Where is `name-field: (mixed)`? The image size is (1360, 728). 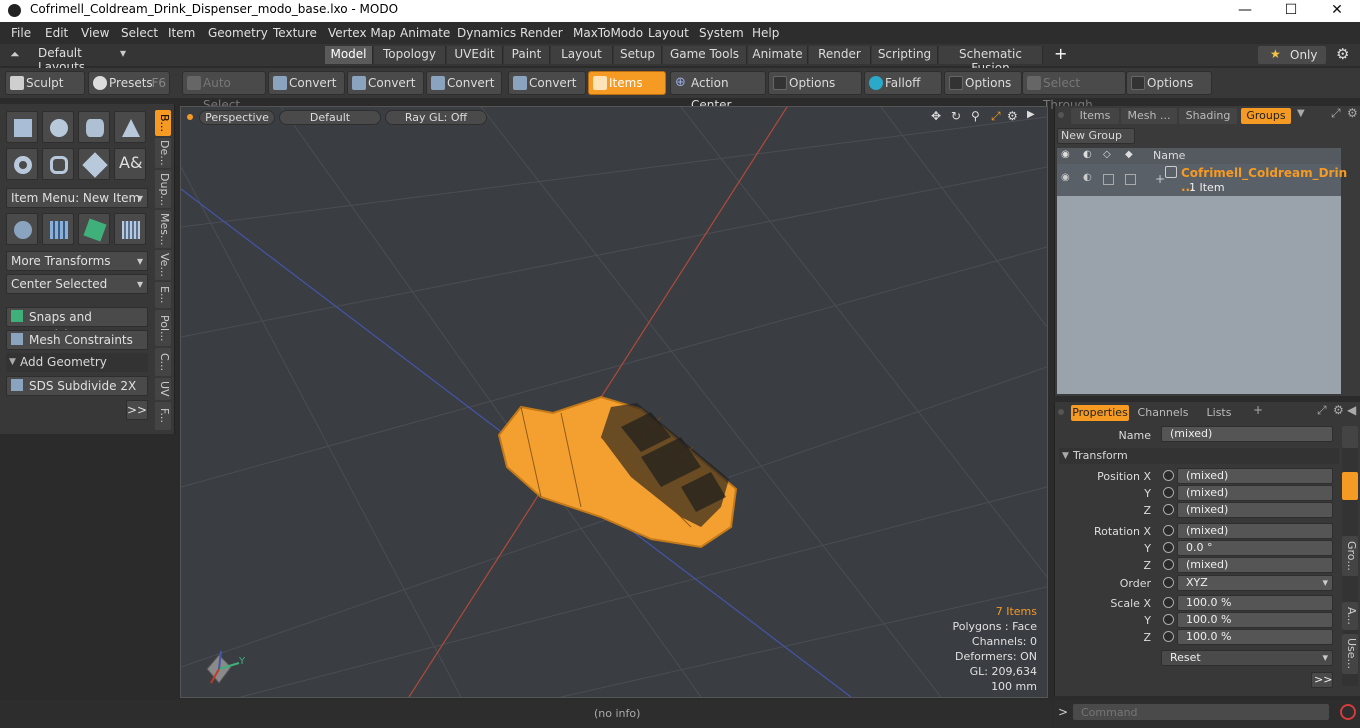 name-field: (mixed) is located at coordinates (1247, 434).